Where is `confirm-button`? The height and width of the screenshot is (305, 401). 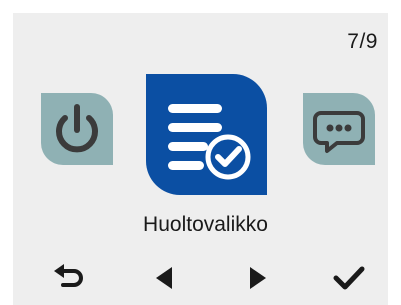
confirm-button is located at coordinates (349, 278).